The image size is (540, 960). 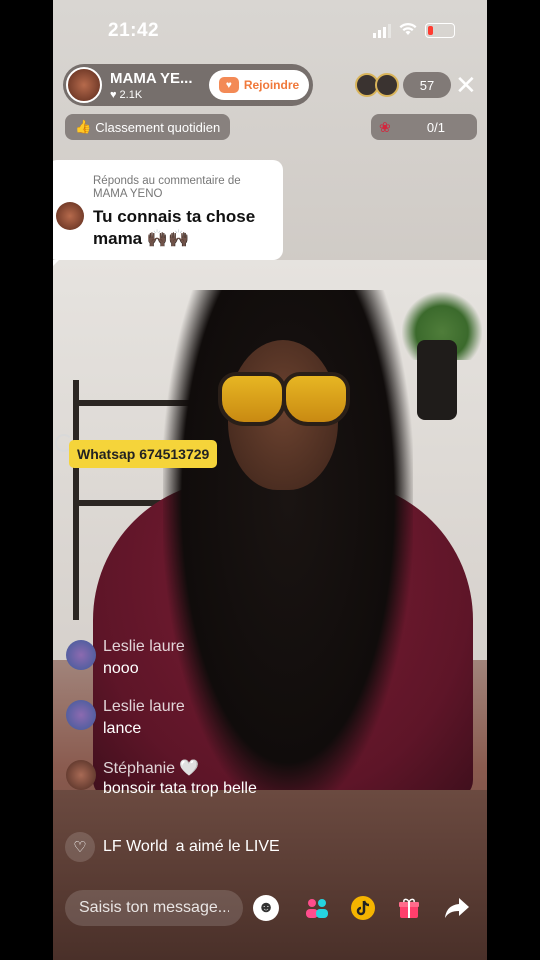 I want to click on status-bar: 21:42, so click(x=270, y=30).